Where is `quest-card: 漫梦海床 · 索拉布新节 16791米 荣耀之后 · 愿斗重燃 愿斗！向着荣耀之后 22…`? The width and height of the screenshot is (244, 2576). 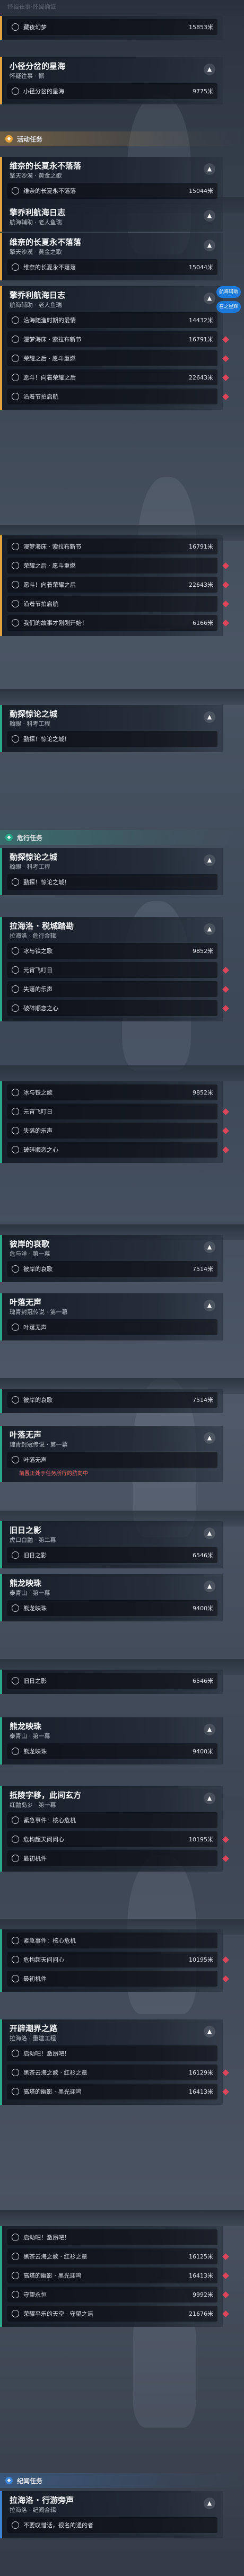
quest-card: 漫梦海床 · 索拉布新节 16791米 荣耀之后 · 愿斗重燃 愿斗！向着荣耀之后 22… is located at coordinates (115, 585).